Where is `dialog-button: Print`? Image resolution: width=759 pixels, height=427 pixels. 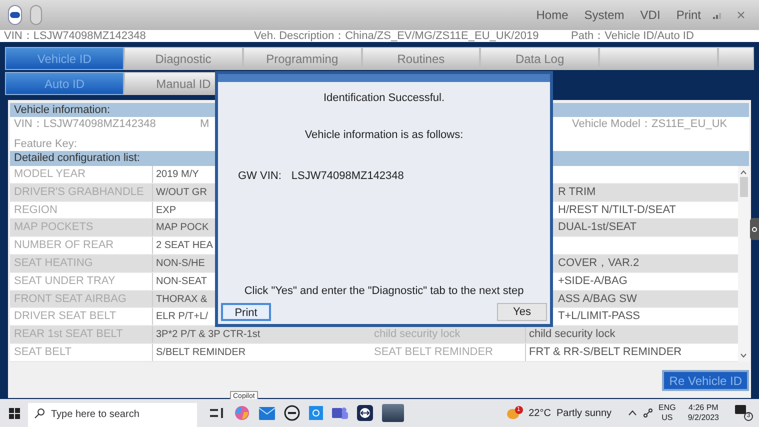
dialog-button: Print is located at coordinates (246, 312).